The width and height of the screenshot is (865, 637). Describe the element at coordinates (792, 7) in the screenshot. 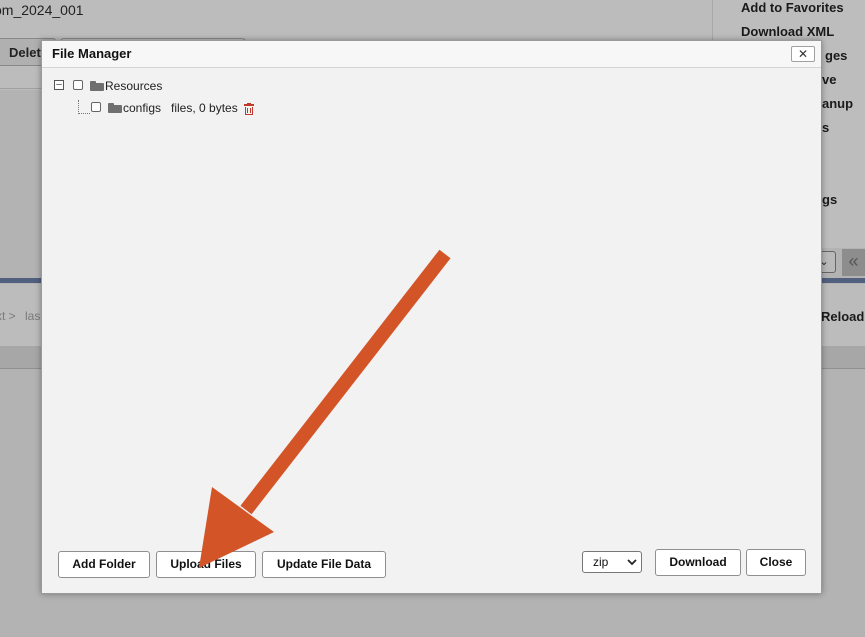

I see `add-to-favorites-link: Add to Favorites` at that location.